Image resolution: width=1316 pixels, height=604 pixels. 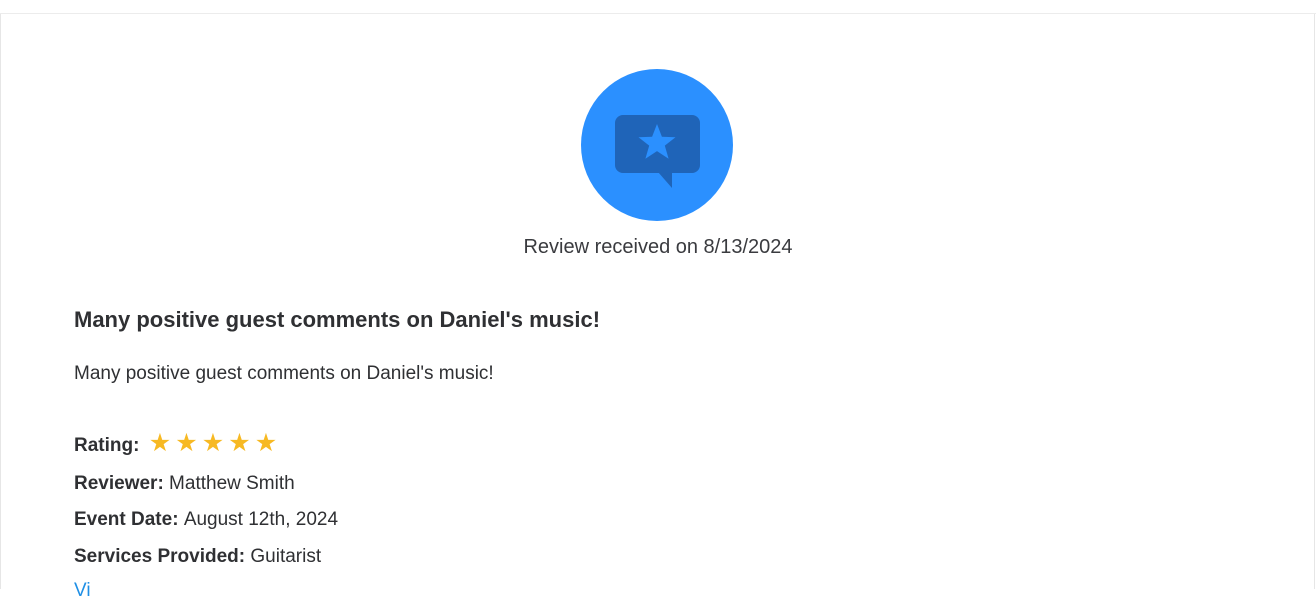 I want to click on review-icon-badge, so click(x=657, y=145).